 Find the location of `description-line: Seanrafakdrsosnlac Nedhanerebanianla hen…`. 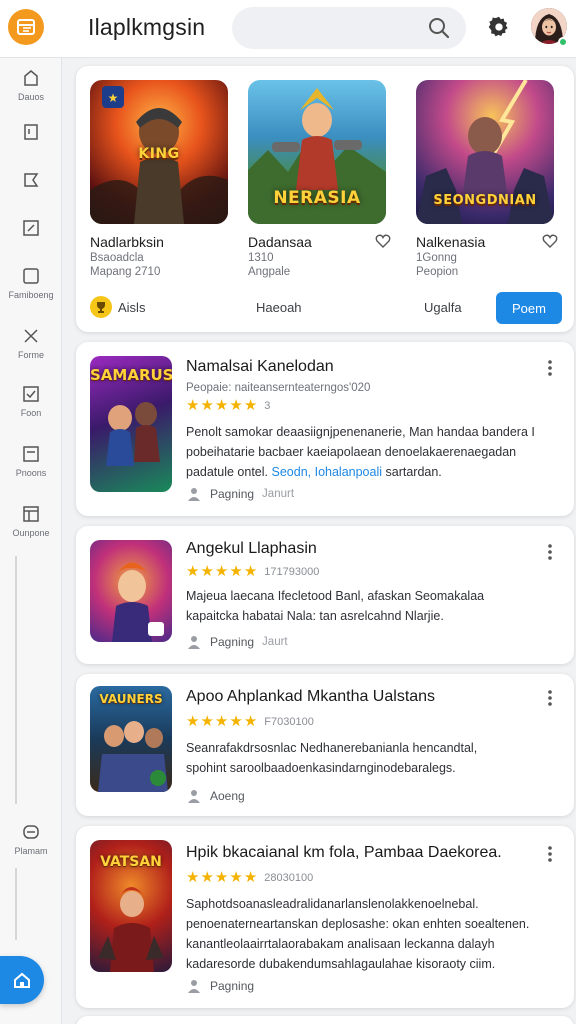

description-line: Seanrafakdrsosnlac Nedhanerebanianla hen… is located at coordinates (332, 748).